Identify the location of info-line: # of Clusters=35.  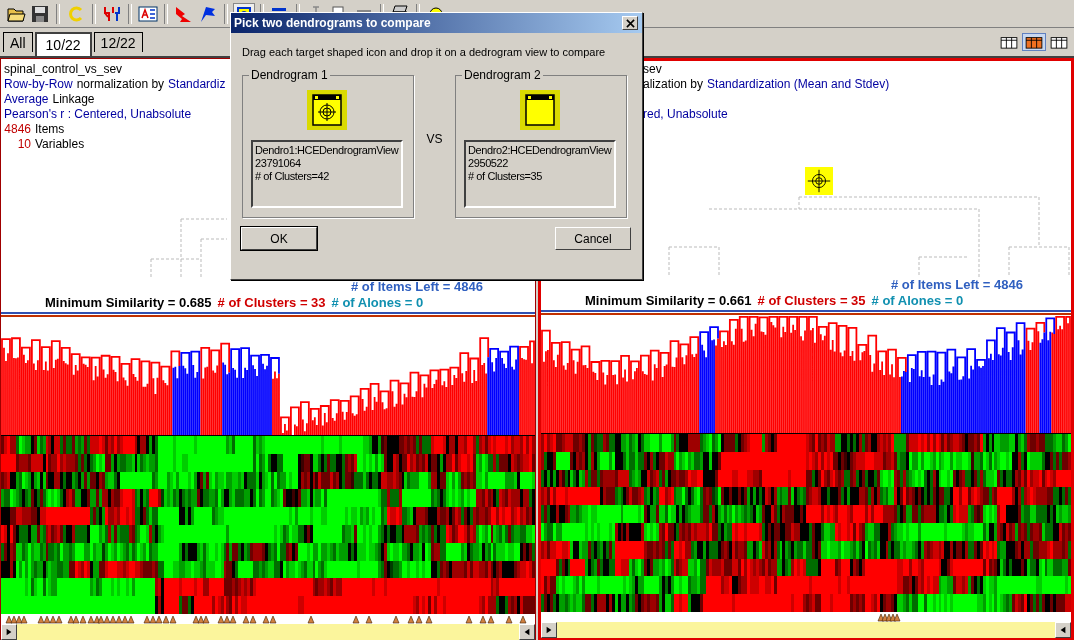
(505, 176).